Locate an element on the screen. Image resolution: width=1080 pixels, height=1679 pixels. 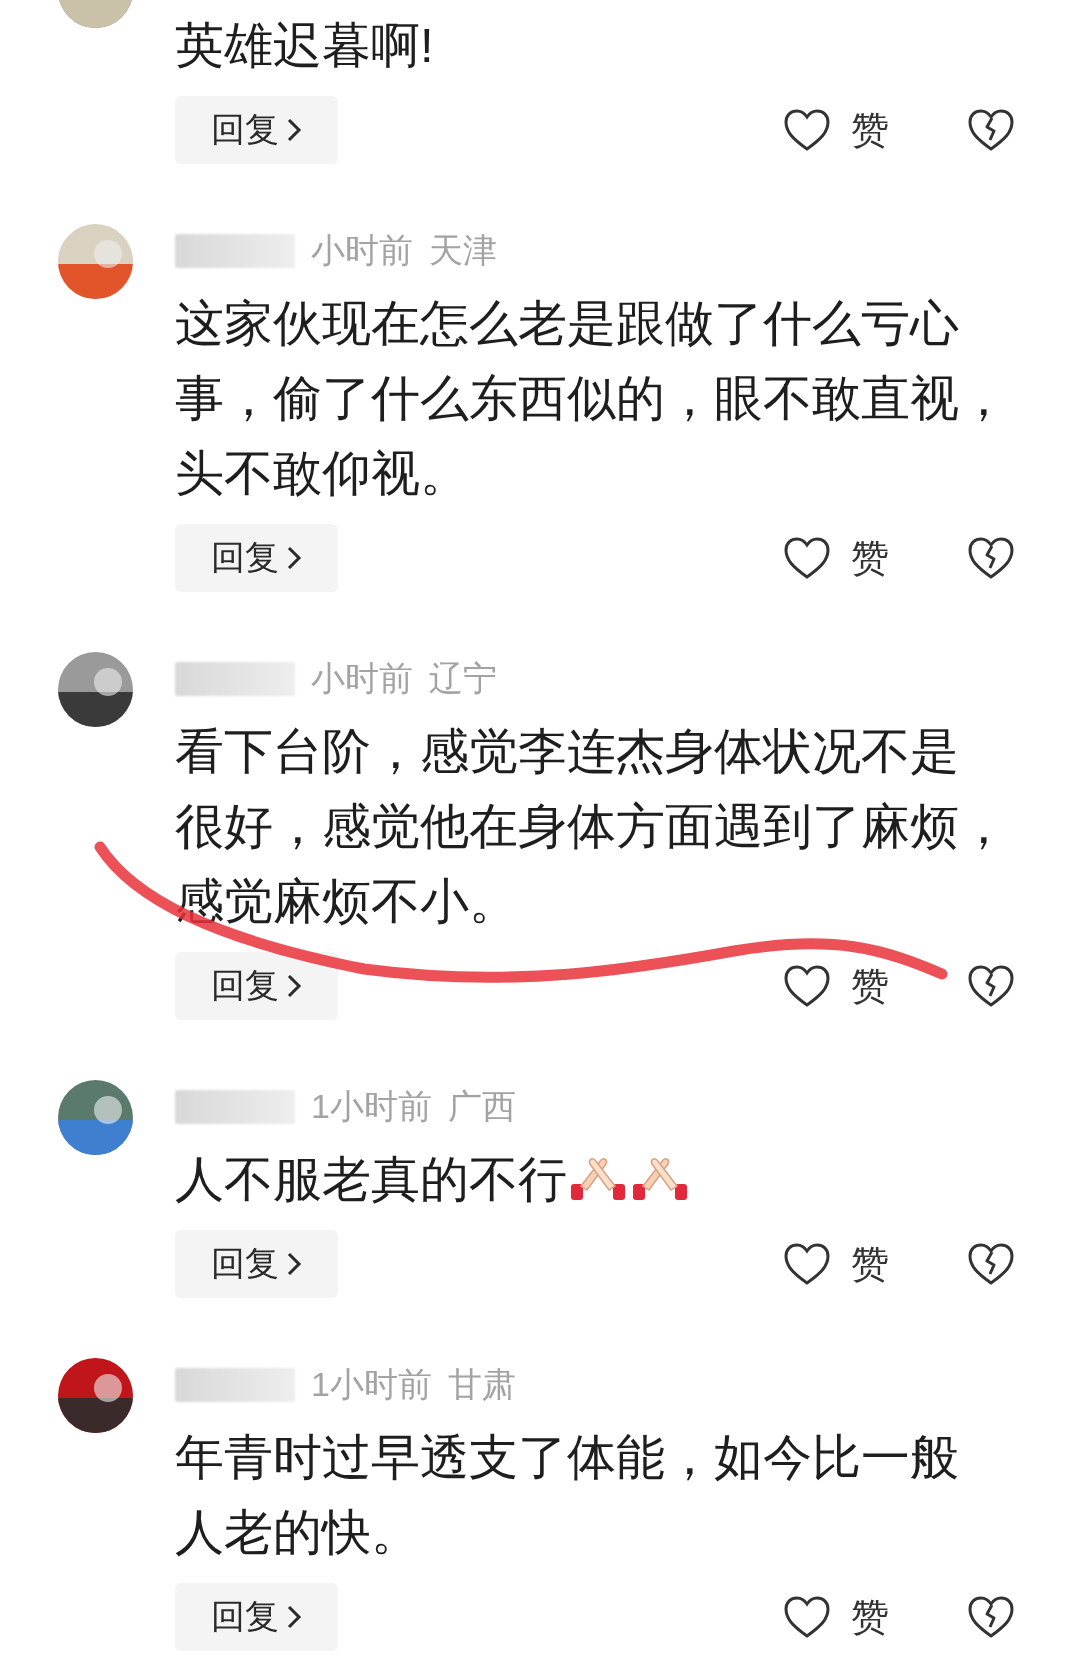
comment-location: 甘肃 is located at coordinates (481, 1384).